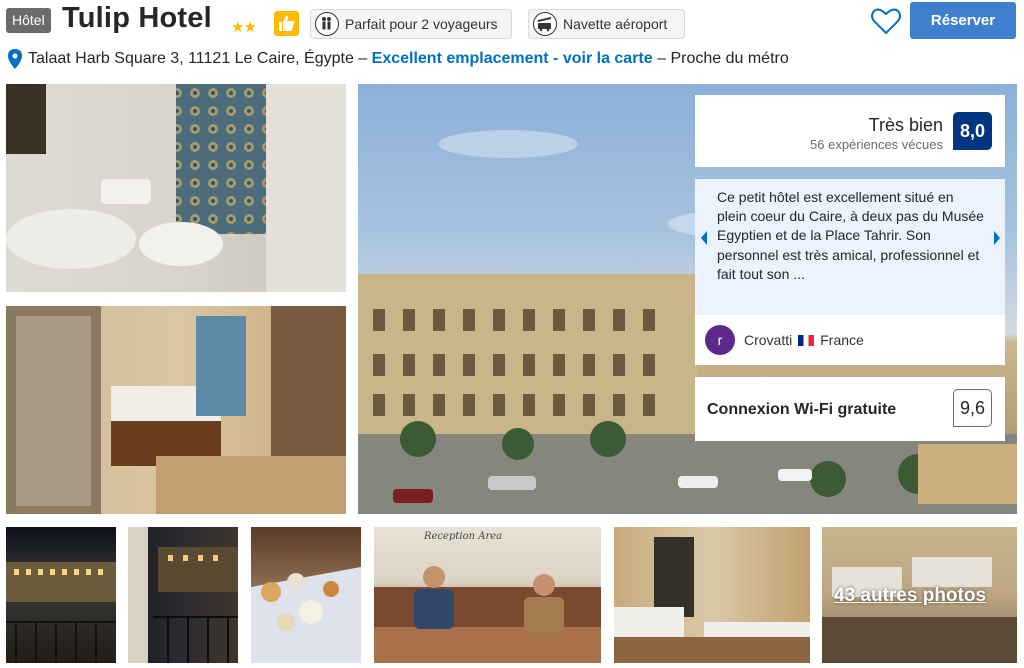 The width and height of the screenshot is (1024, 668). What do you see at coordinates (545, 24) in the screenshot?
I see `shuttle-icon` at bounding box center [545, 24].